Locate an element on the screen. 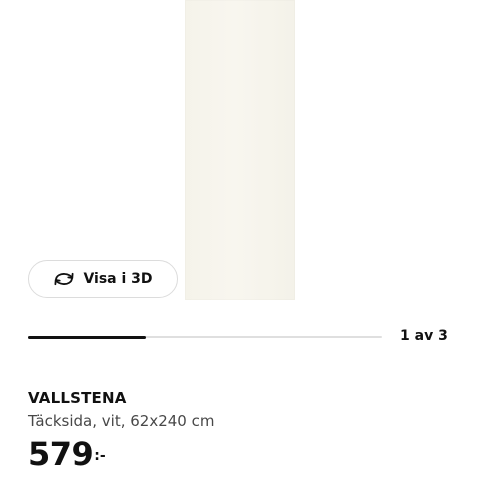  view-3d-label: Visa i 3D is located at coordinates (118, 279).